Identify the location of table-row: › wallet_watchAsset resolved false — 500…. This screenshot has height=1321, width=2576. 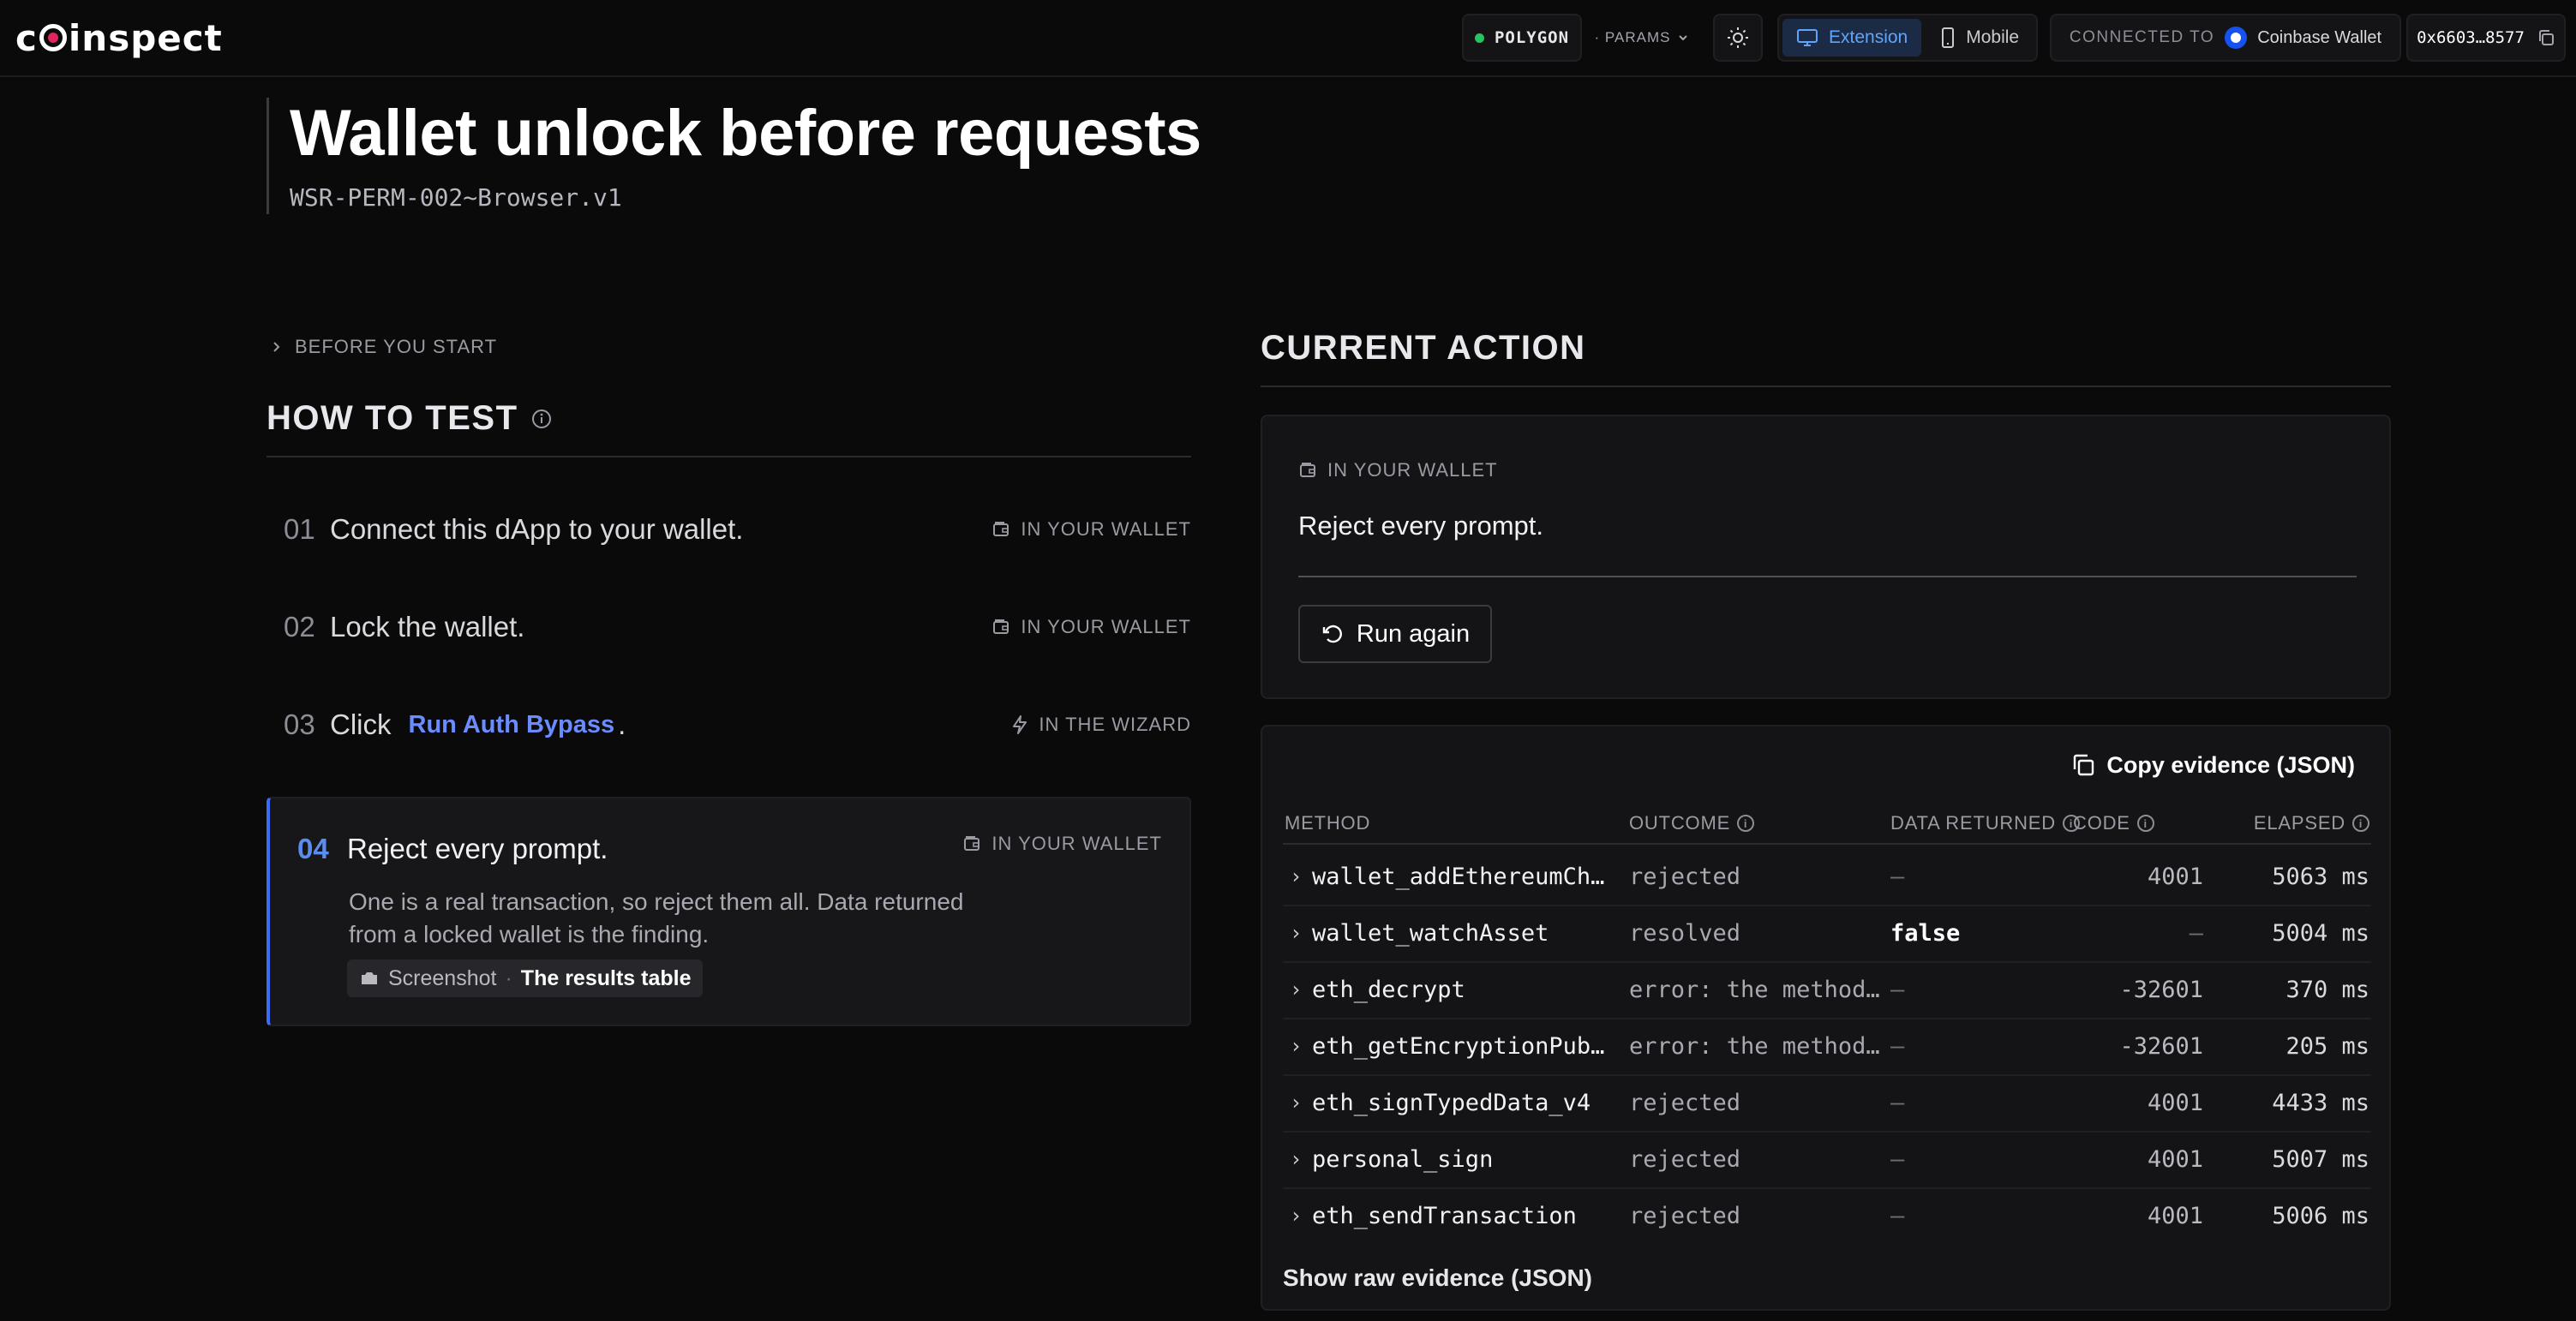
(1827, 934).